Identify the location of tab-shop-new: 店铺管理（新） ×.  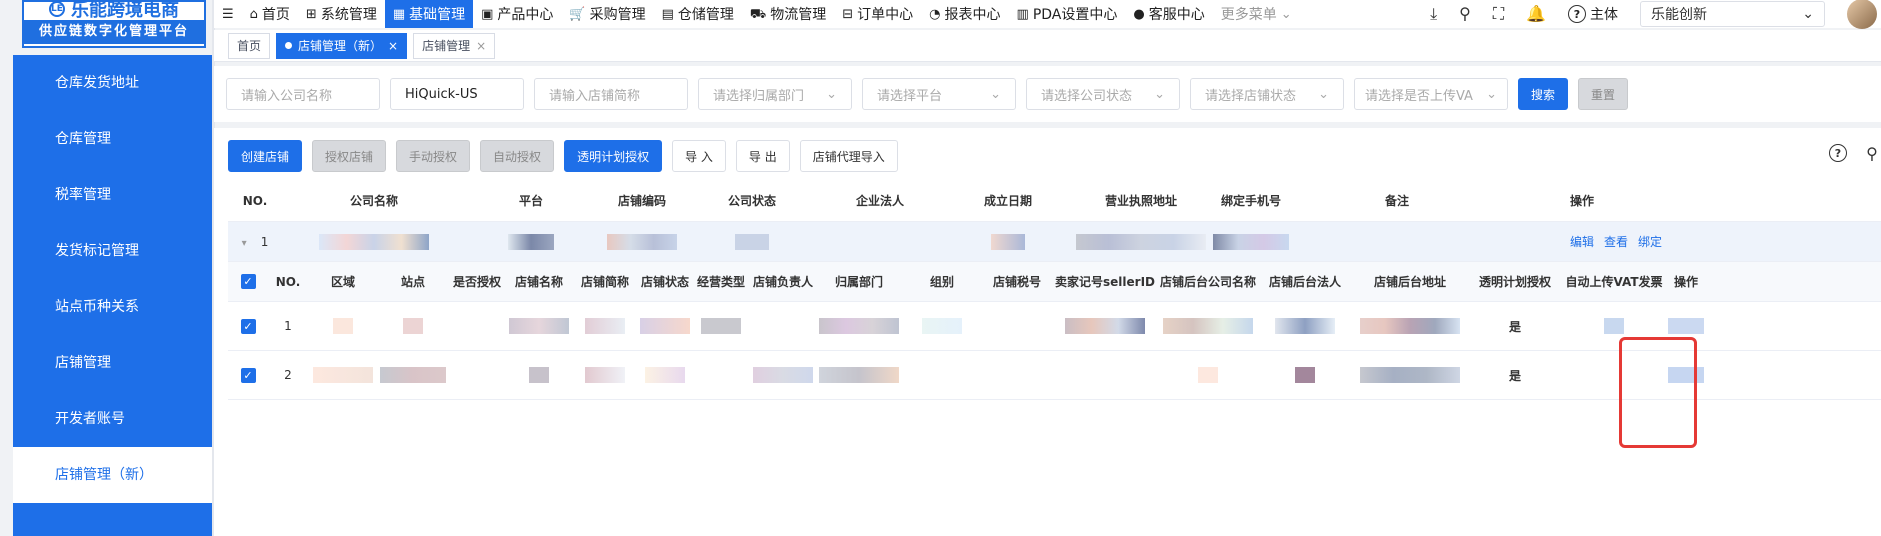
(342, 45).